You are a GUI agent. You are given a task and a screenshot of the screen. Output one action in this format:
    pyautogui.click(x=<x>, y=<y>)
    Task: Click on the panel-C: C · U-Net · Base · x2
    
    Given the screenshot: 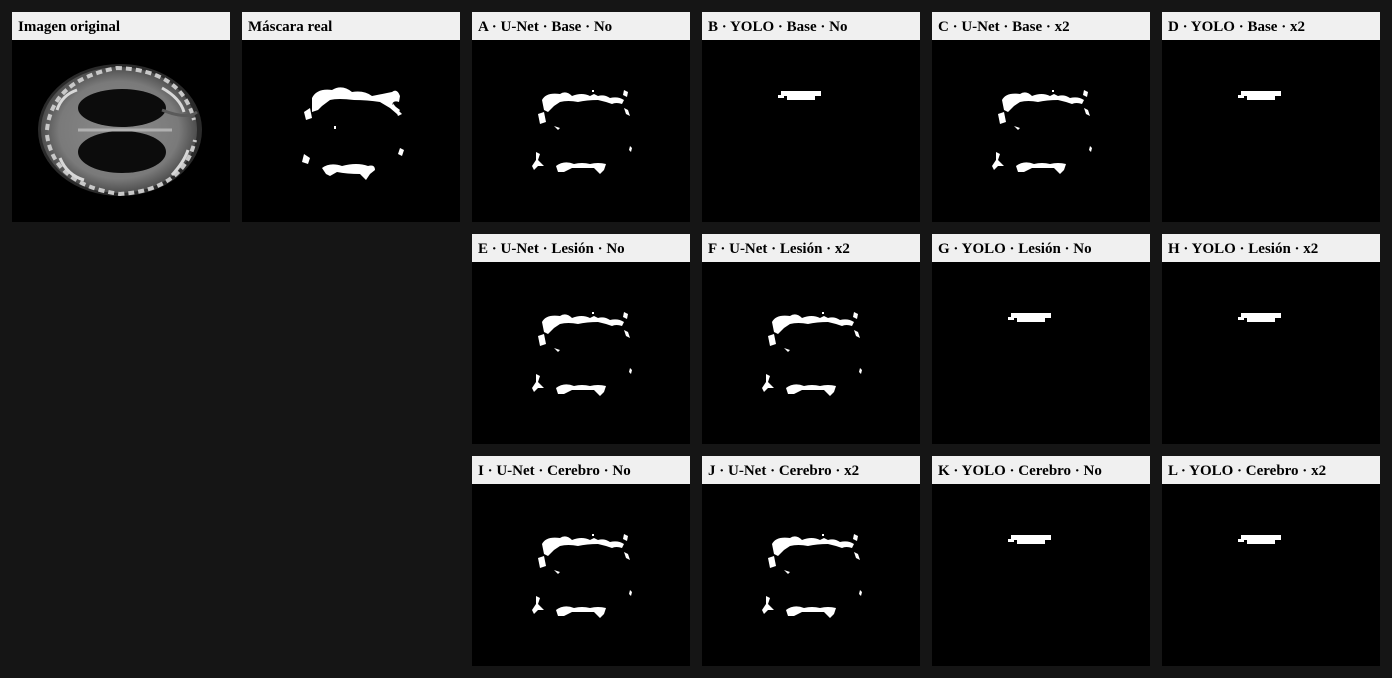 What is the action you would take?
    pyautogui.click(x=1041, y=117)
    